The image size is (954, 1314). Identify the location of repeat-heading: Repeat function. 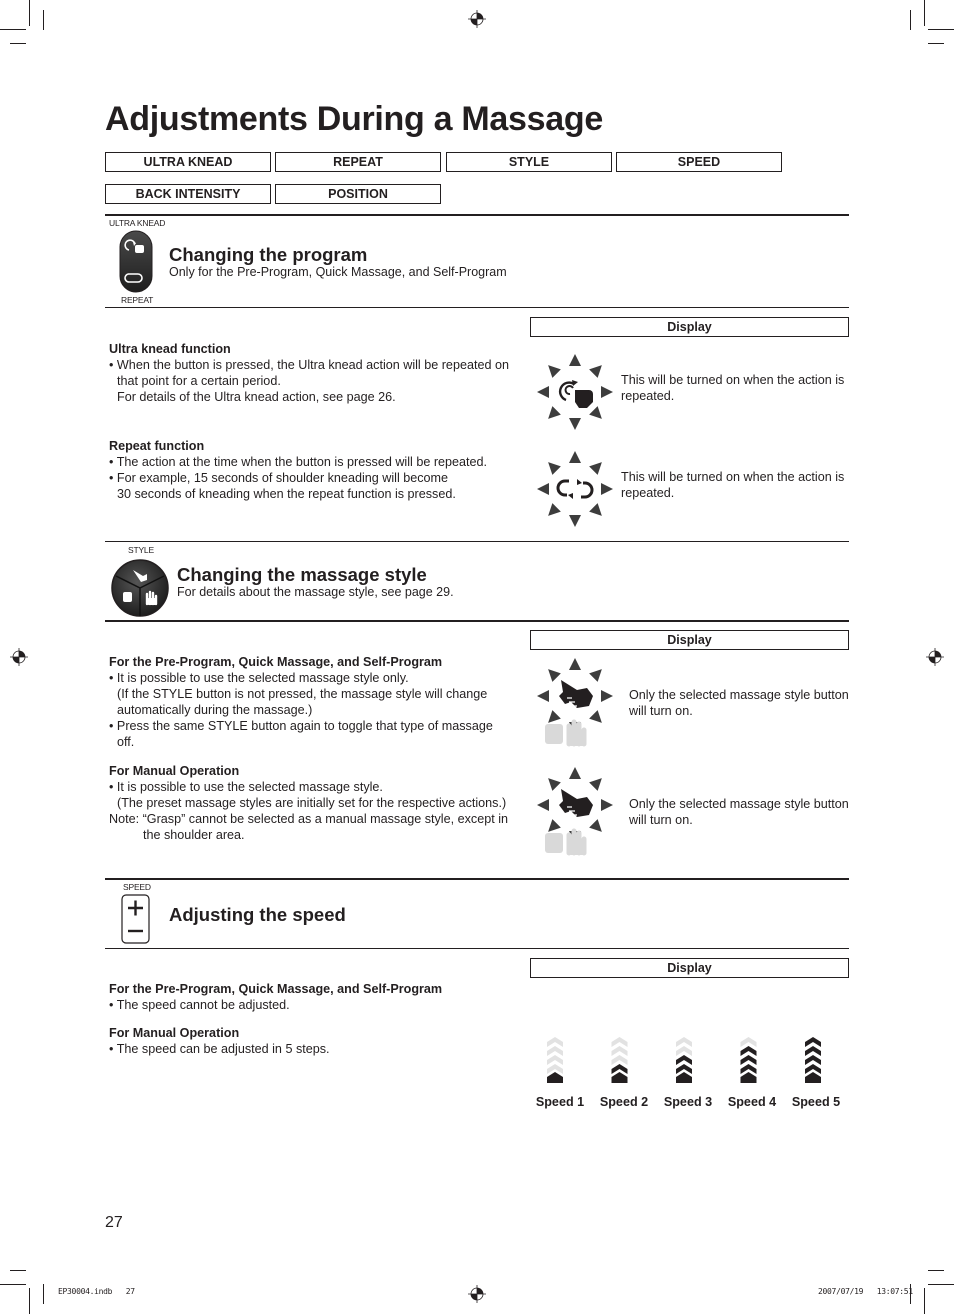
(157, 446).